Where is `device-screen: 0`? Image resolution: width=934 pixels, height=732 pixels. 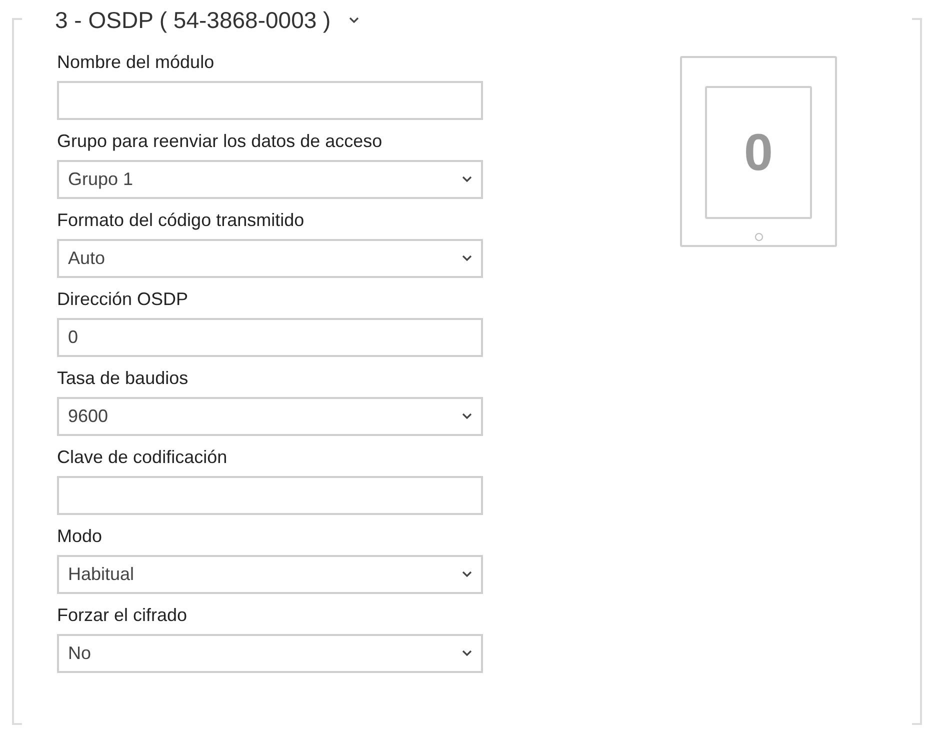
device-screen: 0 is located at coordinates (758, 152).